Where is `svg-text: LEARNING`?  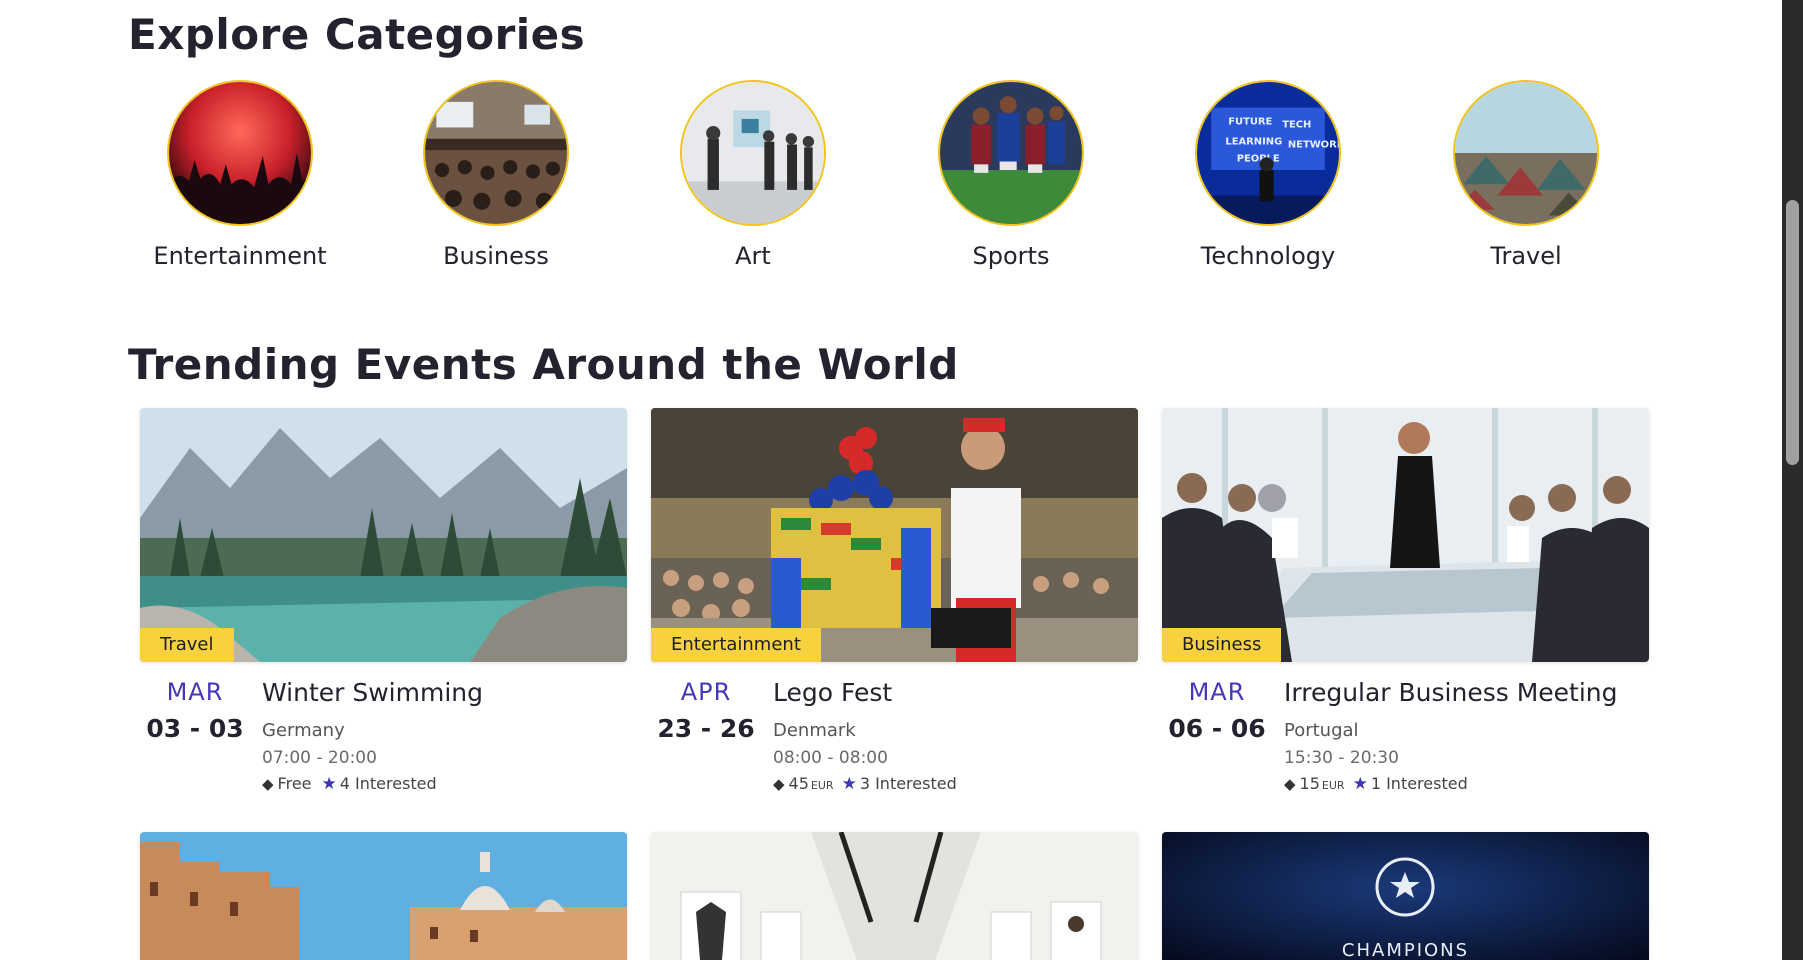
svg-text: LEARNING is located at coordinates (1253, 141).